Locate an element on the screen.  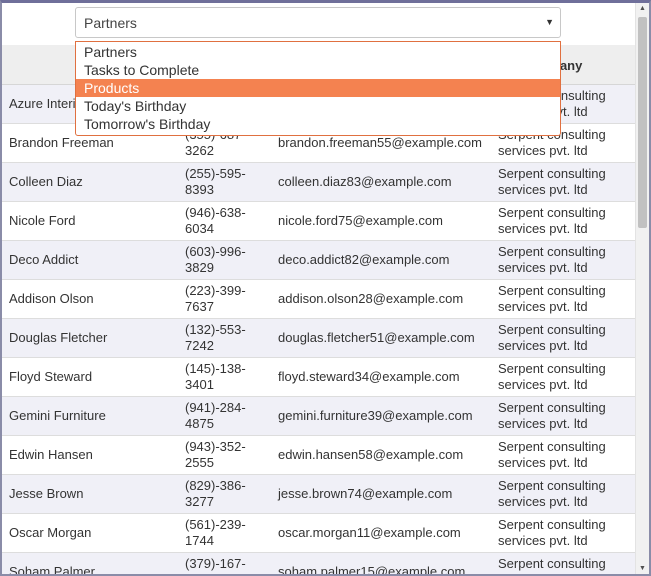
cell-name: Brandon Freeman is located at coordinates (61, 142).